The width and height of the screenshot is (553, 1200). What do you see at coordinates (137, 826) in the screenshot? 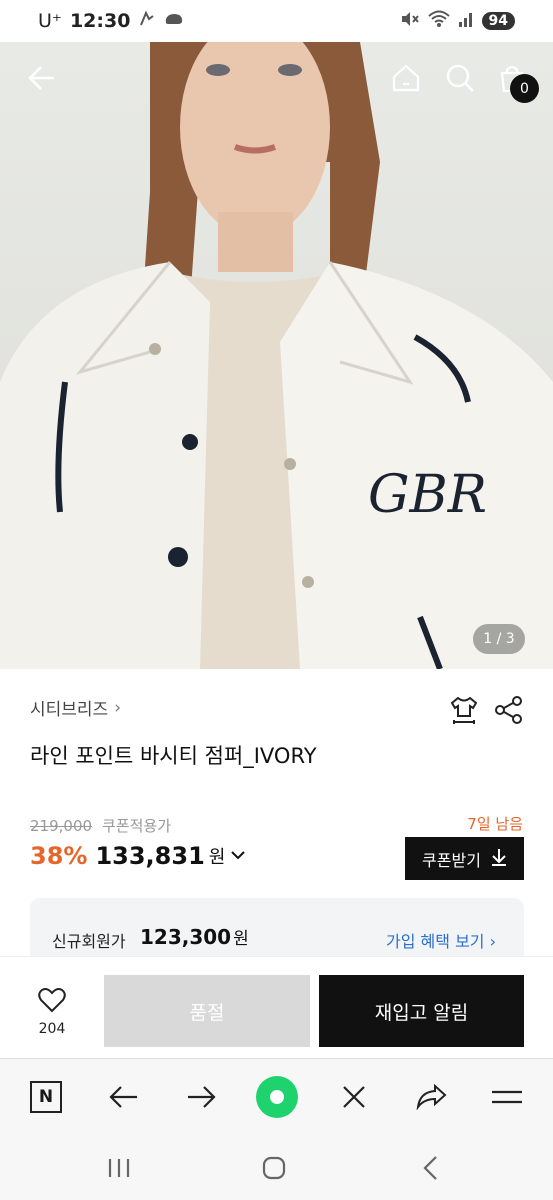
I see `coupon-price-note: 쿠폰적용가` at bounding box center [137, 826].